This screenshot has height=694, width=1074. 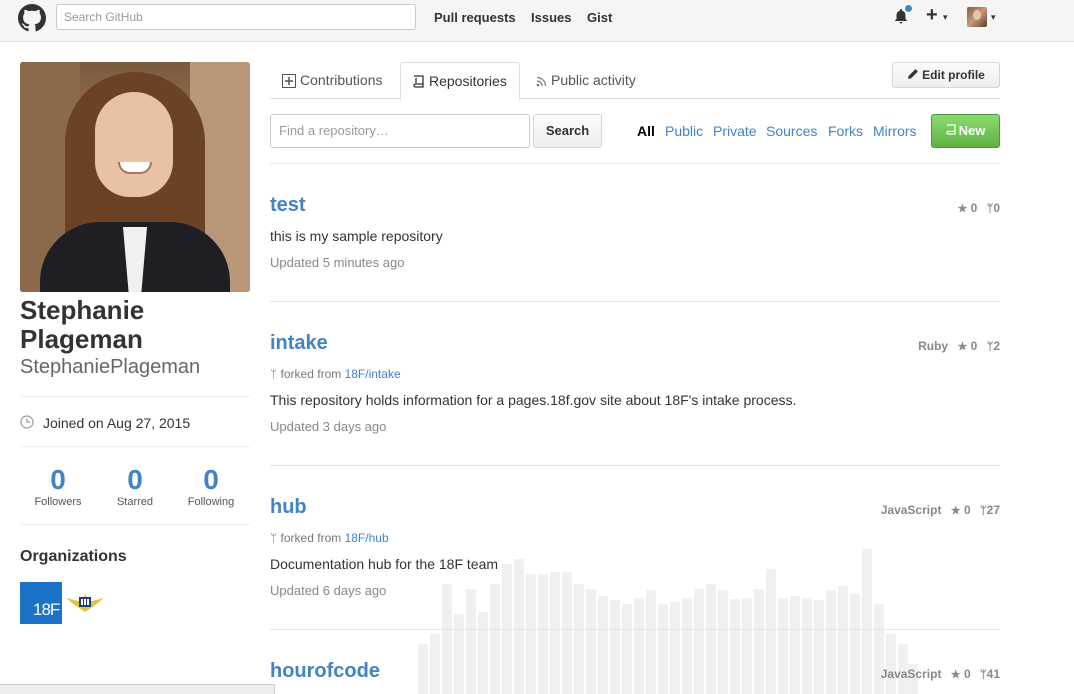 What do you see at coordinates (328, 426) in the screenshot?
I see `repo-updated: Updated 3 days ago` at bounding box center [328, 426].